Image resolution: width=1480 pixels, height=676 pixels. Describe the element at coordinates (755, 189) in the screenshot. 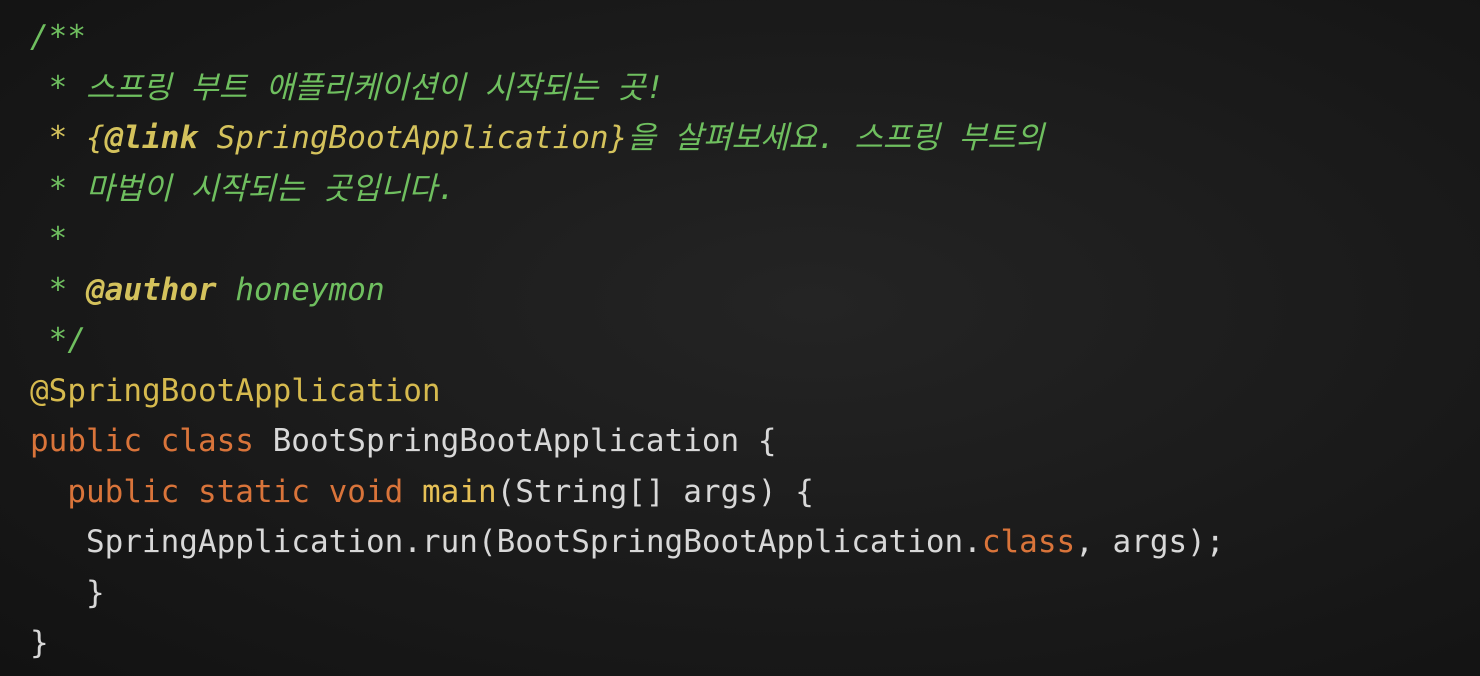

I see `javadoc-line-3: * 마법이 시작되는 곳입니다.` at that location.